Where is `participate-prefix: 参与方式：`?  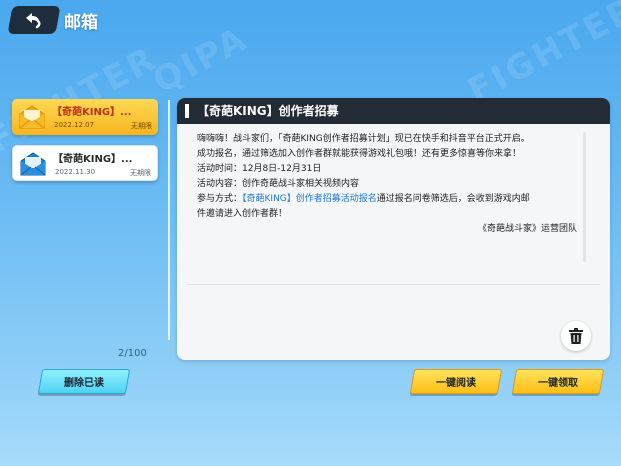
participate-prefix: 参与方式： is located at coordinates (220, 199).